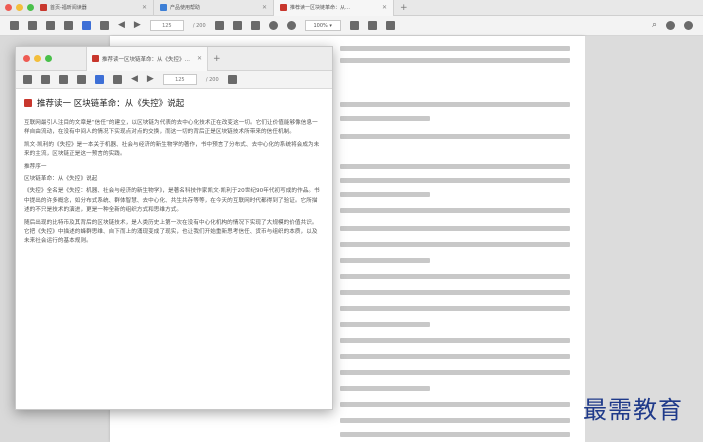 The height and width of the screenshot is (442, 703). What do you see at coordinates (61, 179) in the screenshot?
I see `paragraph: 区块链革命：从《失控》说起` at bounding box center [61, 179].